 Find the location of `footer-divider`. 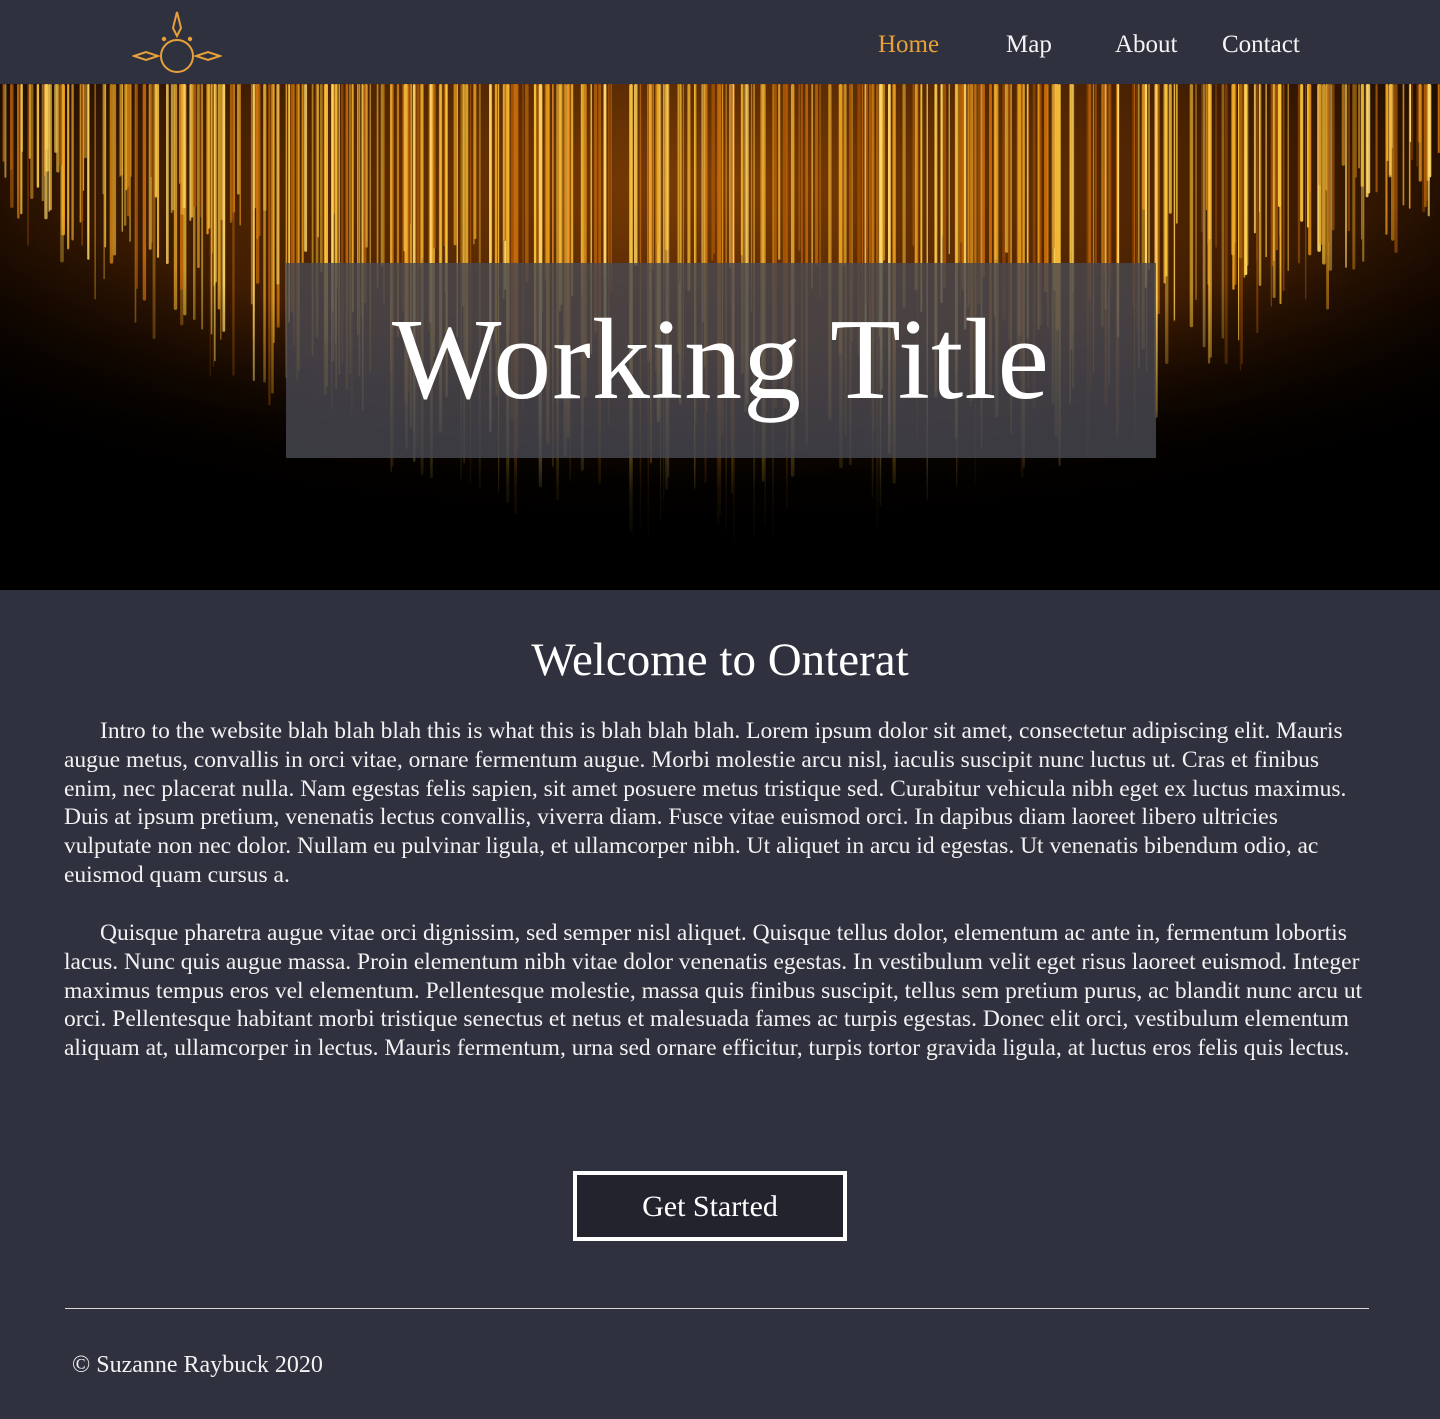

footer-divider is located at coordinates (717, 1308).